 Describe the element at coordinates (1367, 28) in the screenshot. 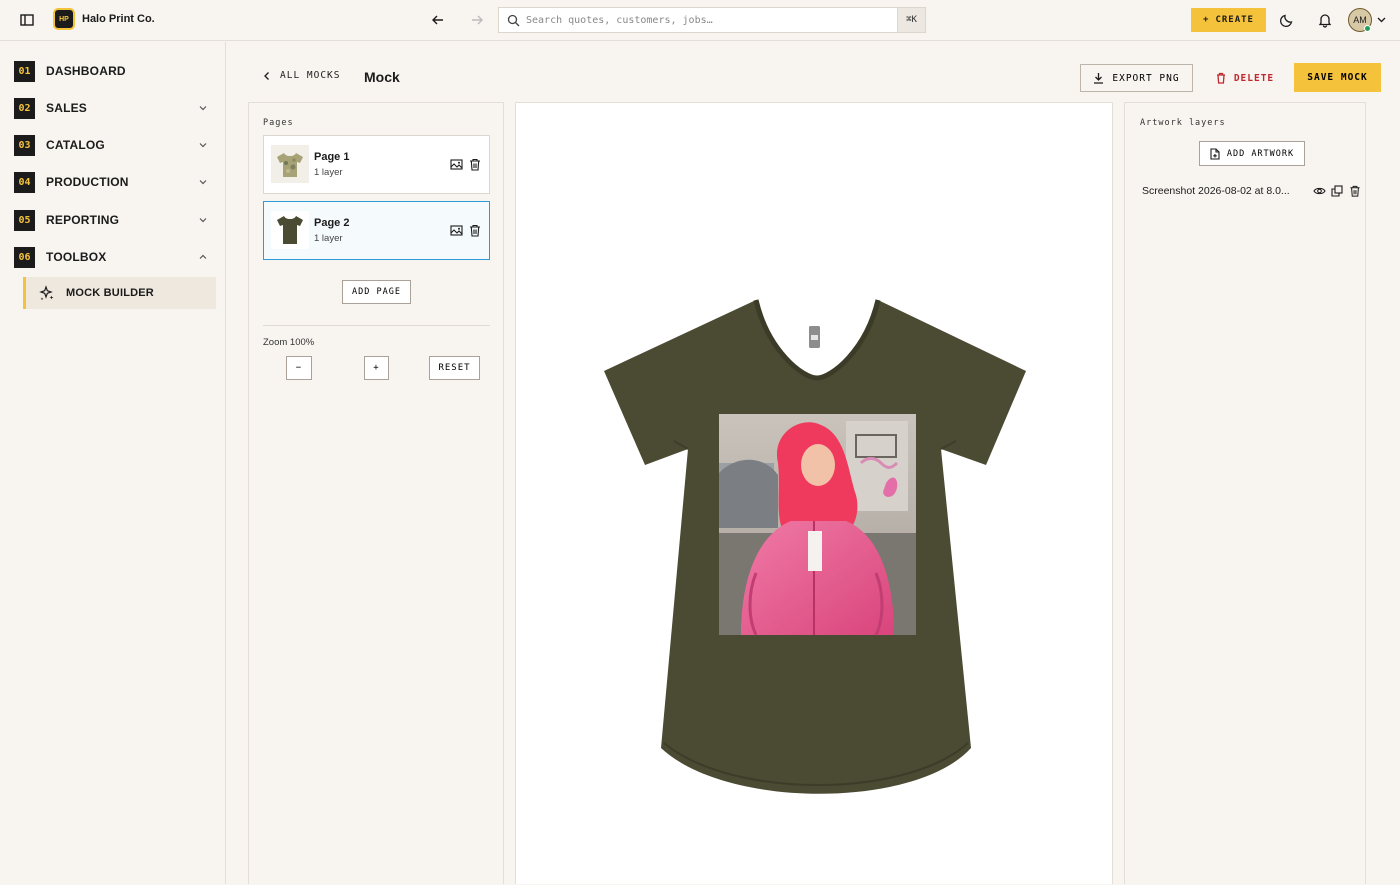

I see `online-status-dot` at that location.